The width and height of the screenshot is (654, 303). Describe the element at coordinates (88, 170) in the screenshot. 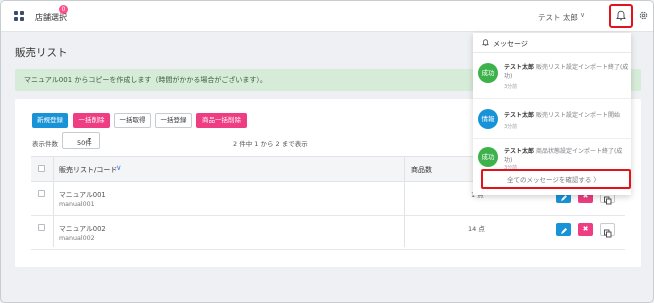

I see `column-header-name: 販売リスト/コード` at that location.